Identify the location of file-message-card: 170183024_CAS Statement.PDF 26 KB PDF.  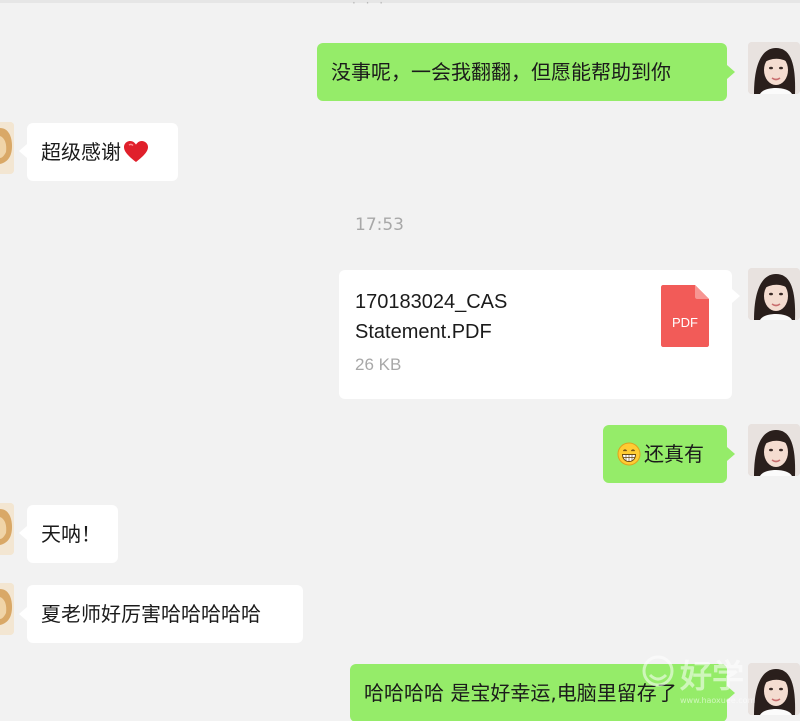
(535, 334).